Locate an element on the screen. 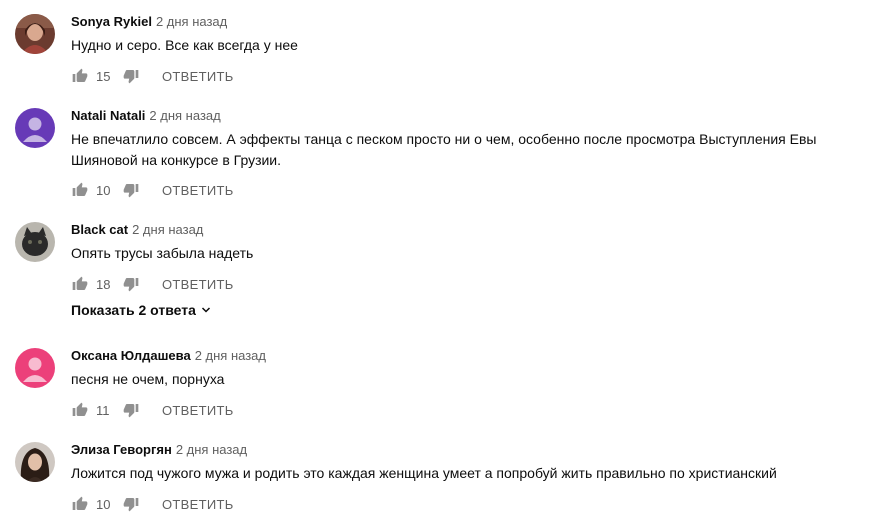 Image resolution: width=873 pixels, height=515 pixels. show-replies-label: Показать 2 ответа is located at coordinates (133, 310).